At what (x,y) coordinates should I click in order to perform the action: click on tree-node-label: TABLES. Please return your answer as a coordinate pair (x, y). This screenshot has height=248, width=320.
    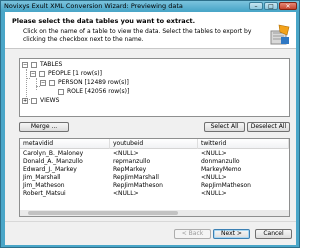
    Looking at the image, I should click on (51, 65).